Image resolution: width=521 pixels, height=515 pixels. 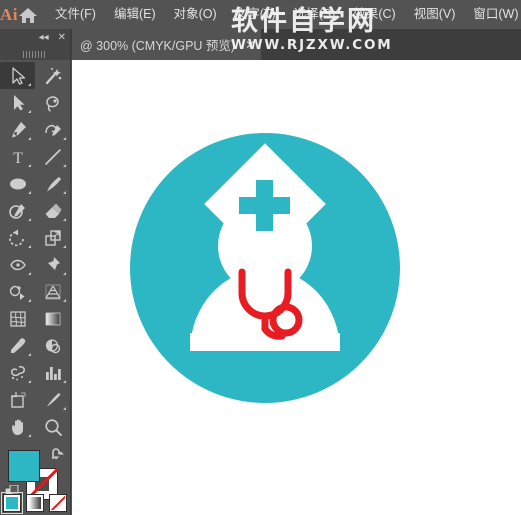 I want to click on lasso-tool, so click(x=52, y=102).